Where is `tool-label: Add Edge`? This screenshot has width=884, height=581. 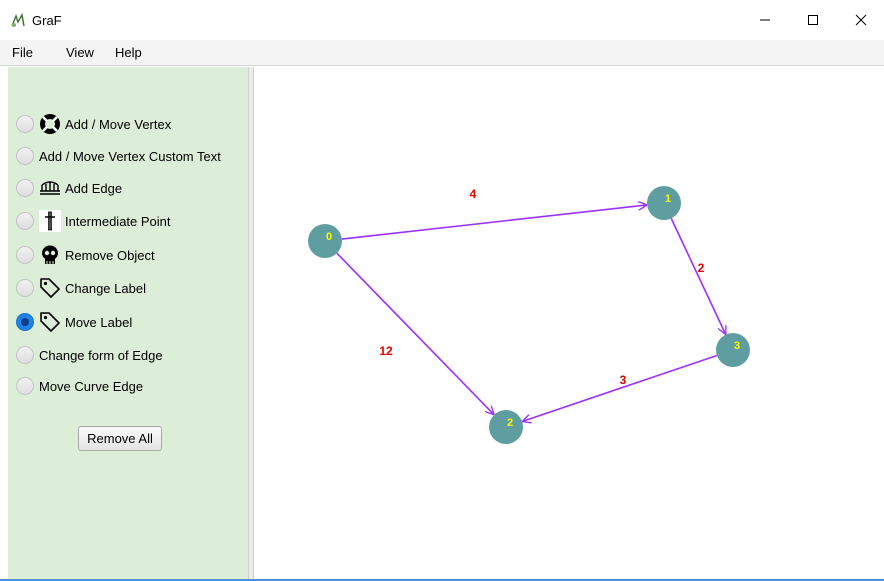
tool-label: Add Edge is located at coordinates (94, 188).